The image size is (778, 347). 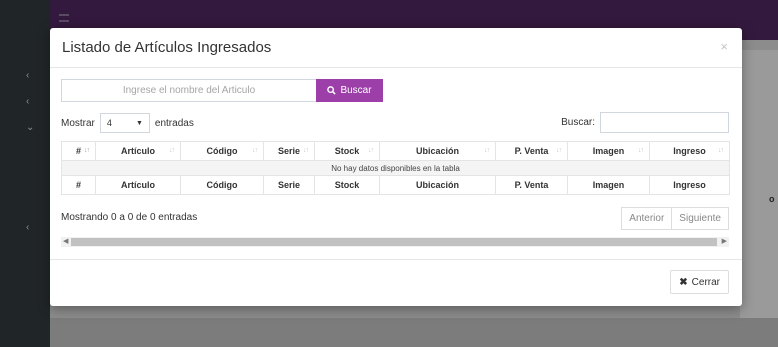 What do you see at coordinates (724, 242) in the screenshot?
I see `scroll-right-icon: ▶` at bounding box center [724, 242].